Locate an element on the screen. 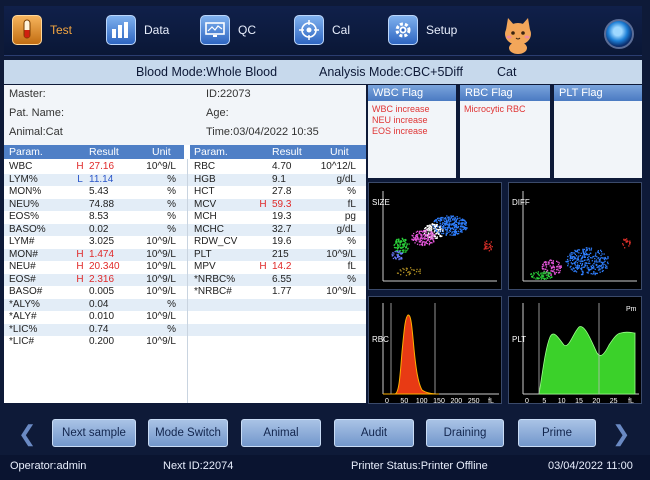 The width and height of the screenshot is (650, 480). table-row: *LIC# 0.200 10^9/L is located at coordinates (185, 342).